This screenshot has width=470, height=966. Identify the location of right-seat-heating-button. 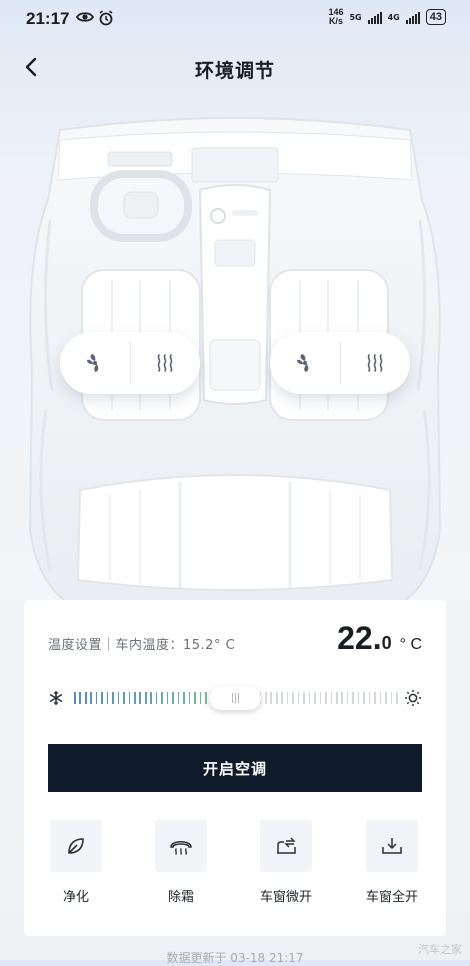
(376, 363).